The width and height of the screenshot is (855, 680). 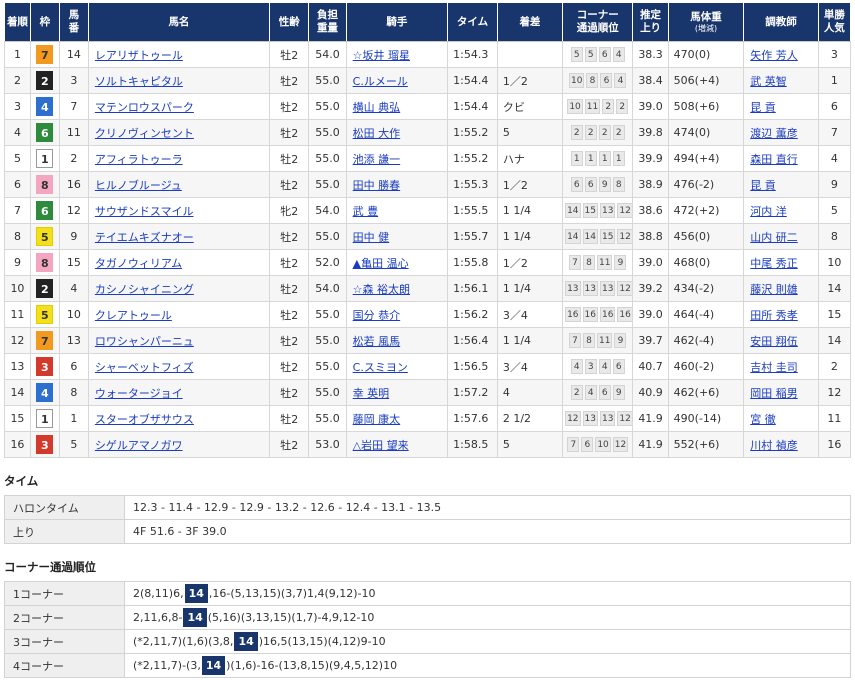 What do you see at coordinates (44, 54) in the screenshot?
I see `waku-cell: 7` at bounding box center [44, 54].